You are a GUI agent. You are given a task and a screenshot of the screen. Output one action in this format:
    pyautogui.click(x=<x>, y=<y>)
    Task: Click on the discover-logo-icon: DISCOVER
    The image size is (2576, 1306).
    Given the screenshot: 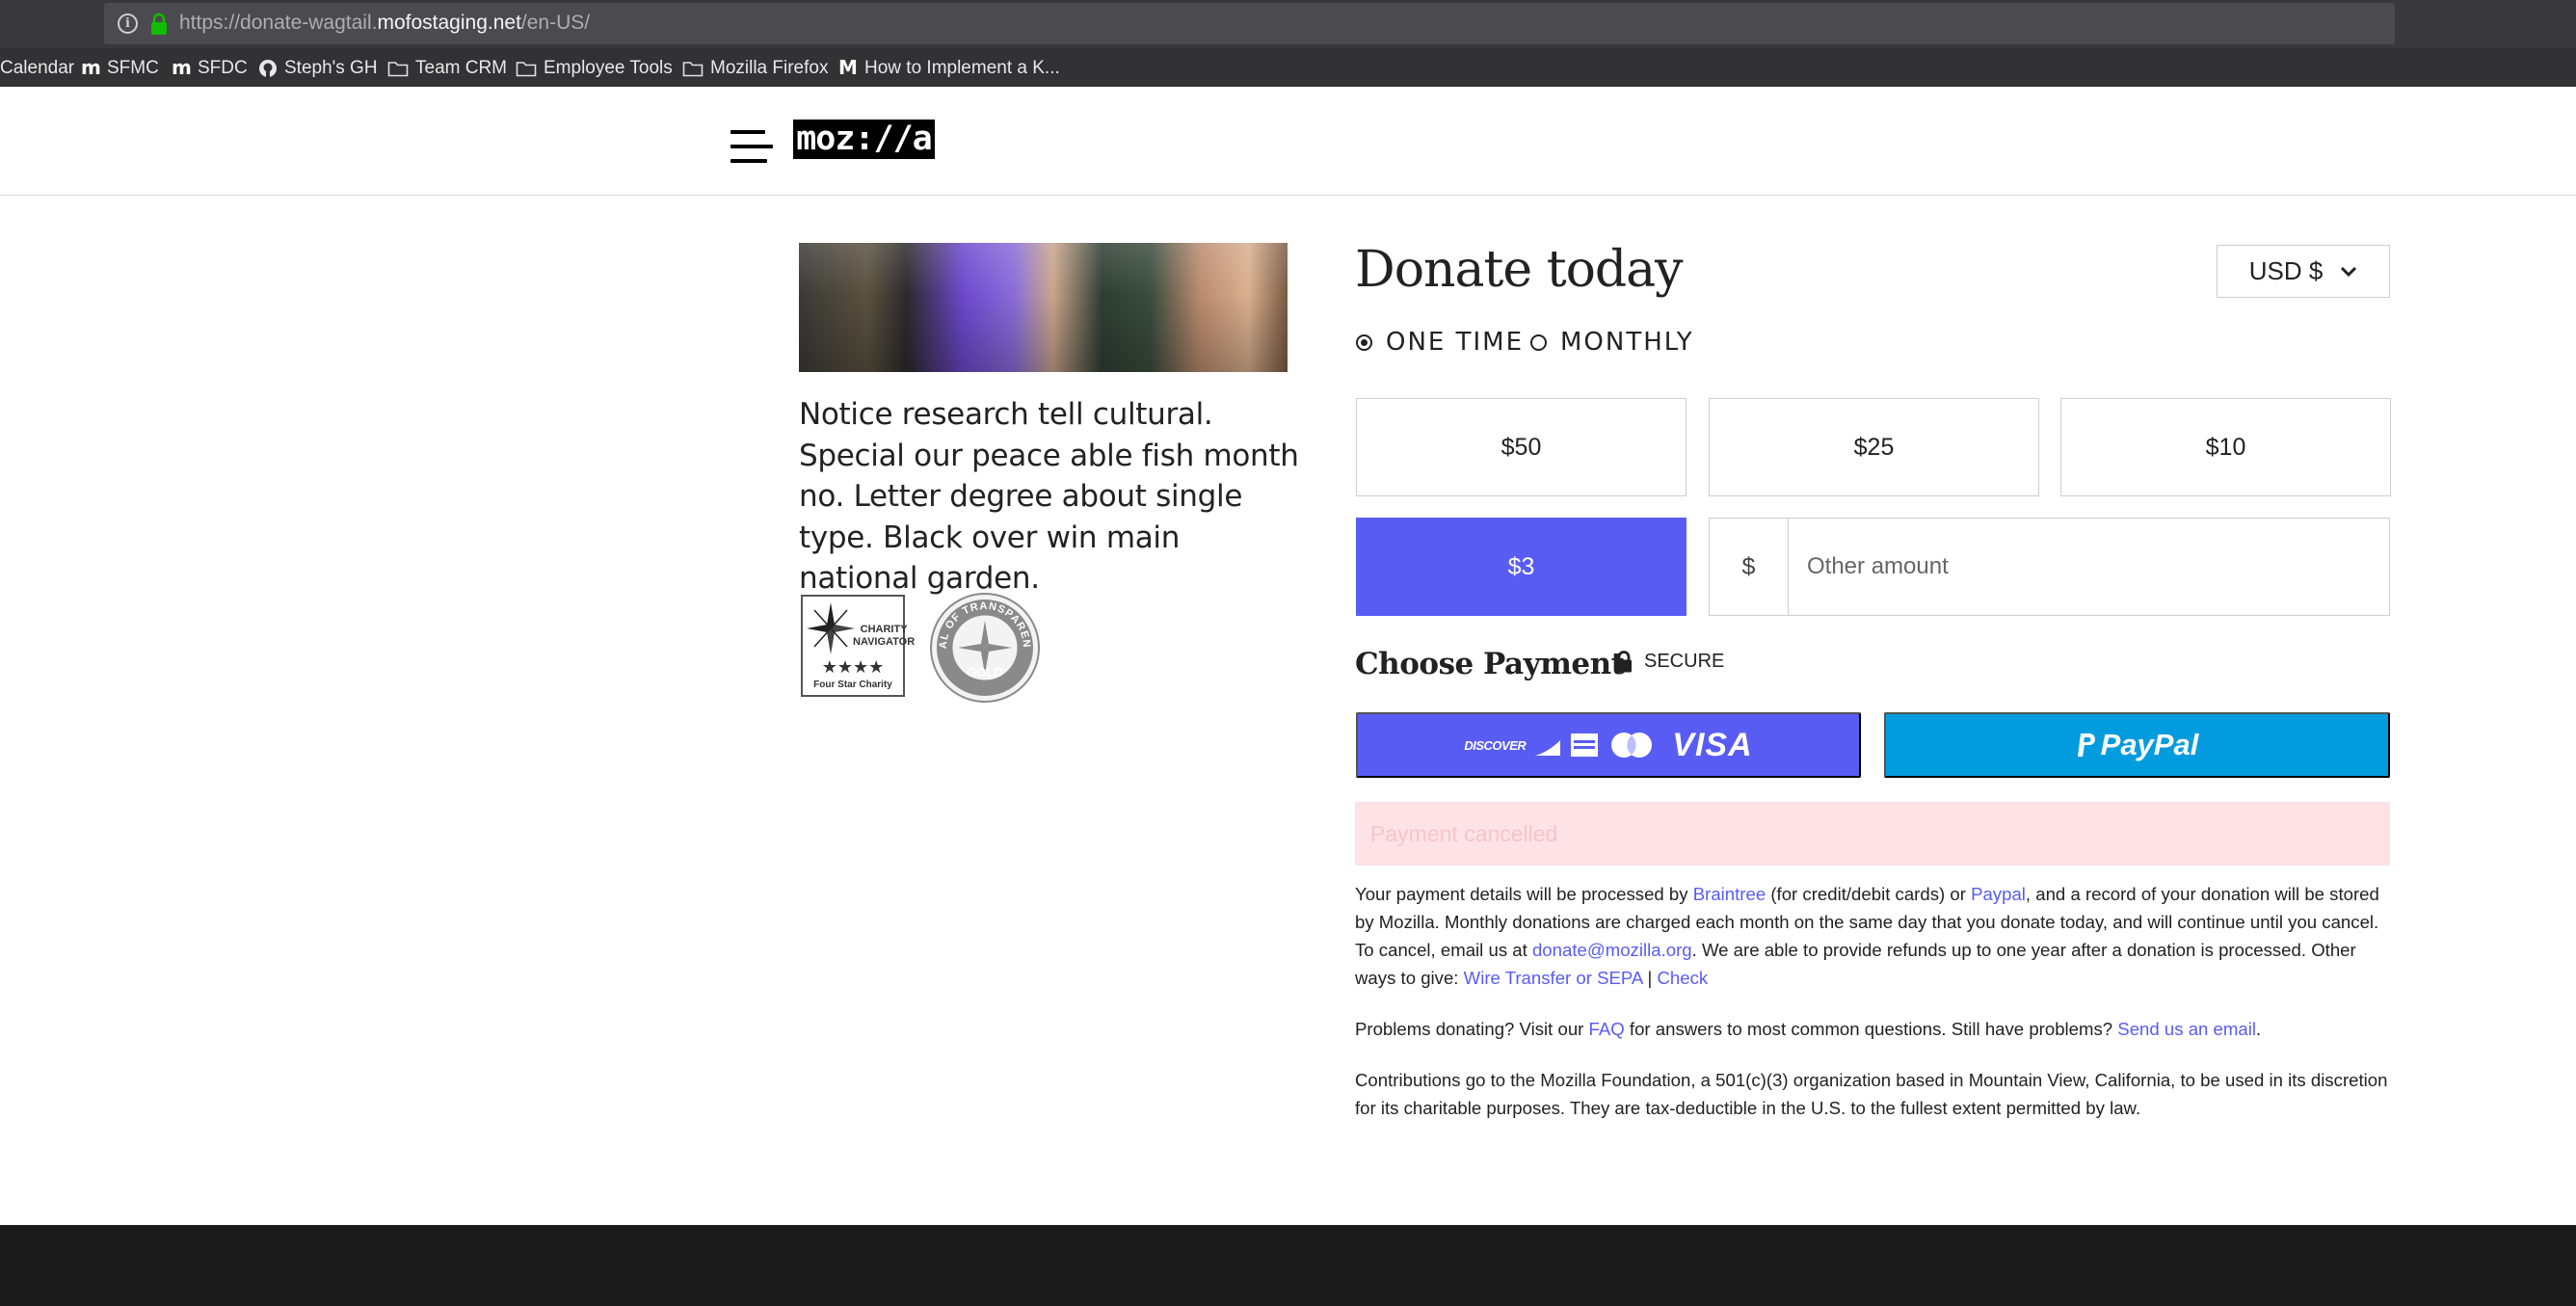 What is the action you would take?
    pyautogui.click(x=1495, y=745)
    